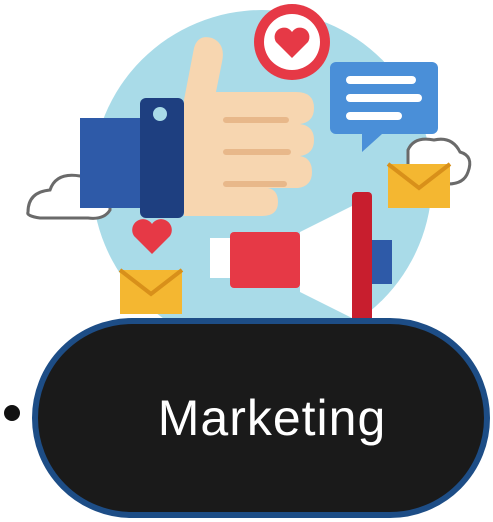  I want to click on bullet-dot, so click(12, 413).